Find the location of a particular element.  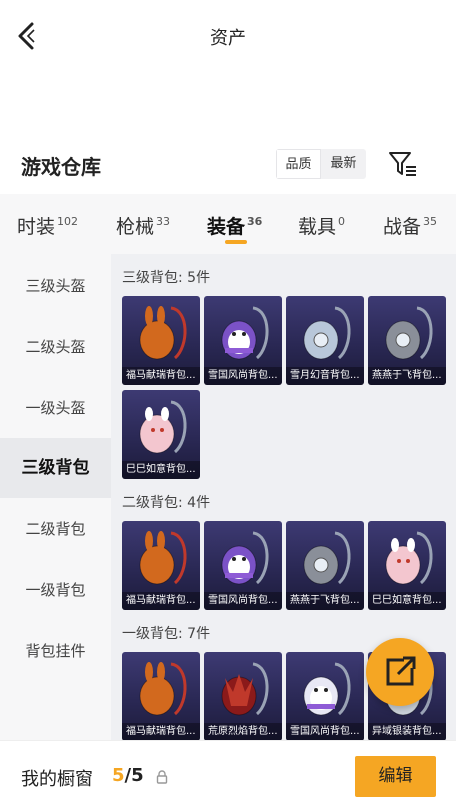

share-icon is located at coordinates (401, 671).